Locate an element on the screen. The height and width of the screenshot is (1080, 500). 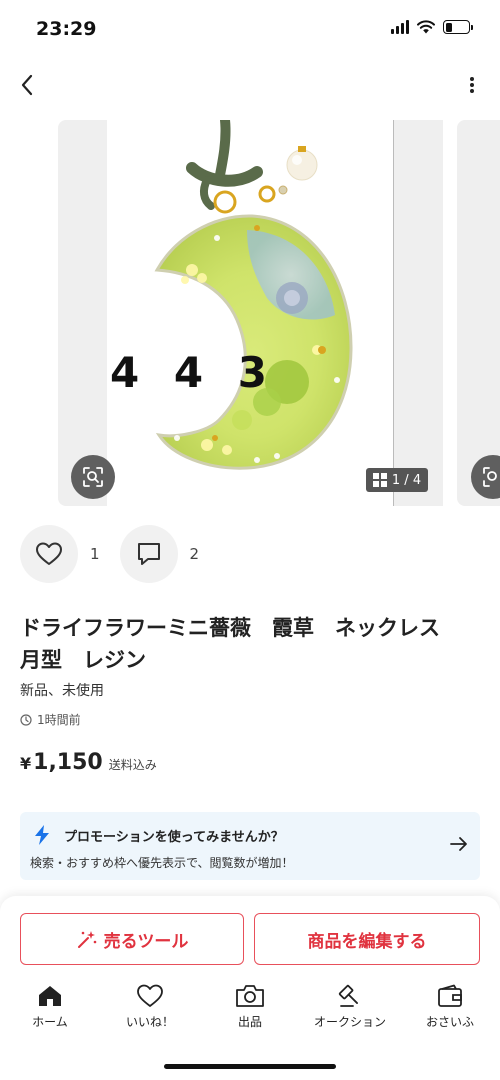
battery-level is located at coordinates (449, 27).